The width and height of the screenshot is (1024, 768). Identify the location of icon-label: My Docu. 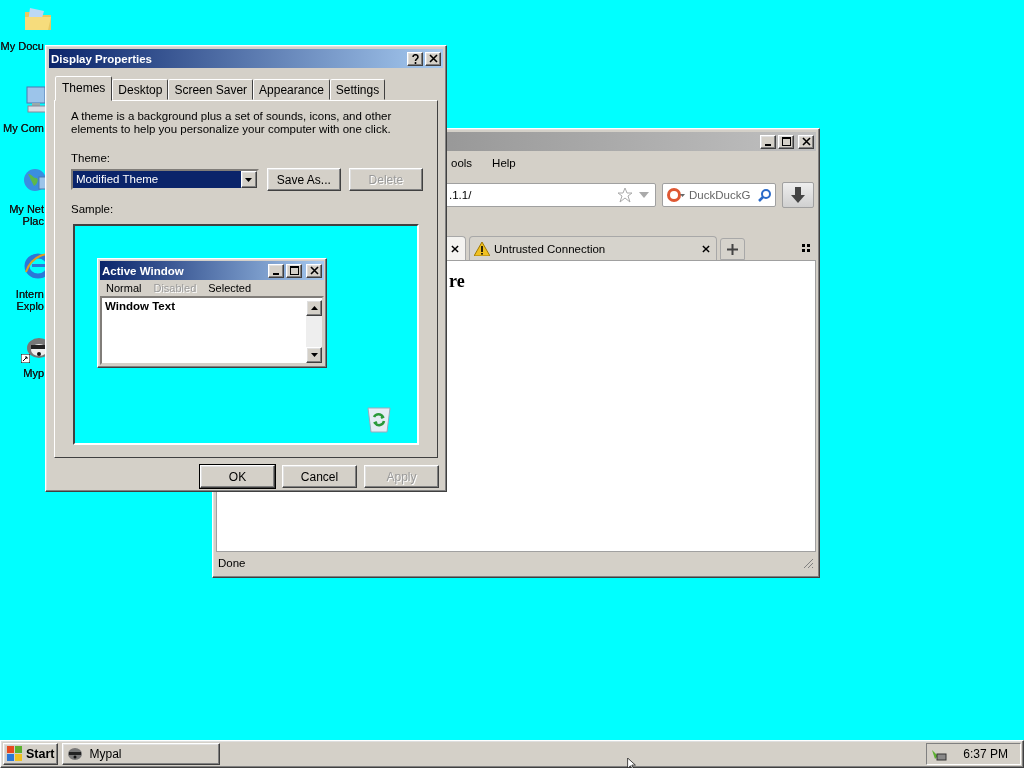
(22, 46).